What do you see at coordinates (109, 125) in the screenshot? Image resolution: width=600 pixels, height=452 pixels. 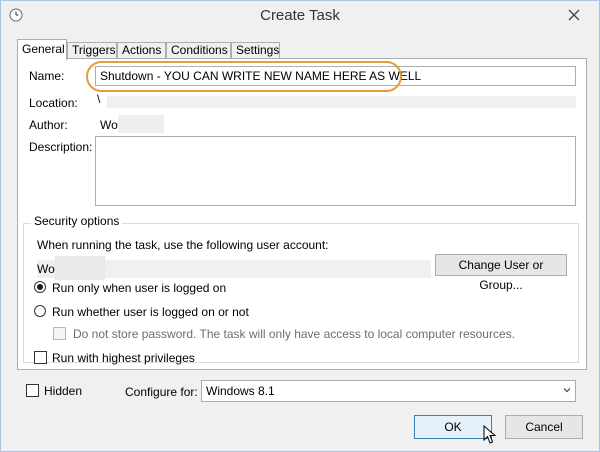 I see `author-value: Wo` at bounding box center [109, 125].